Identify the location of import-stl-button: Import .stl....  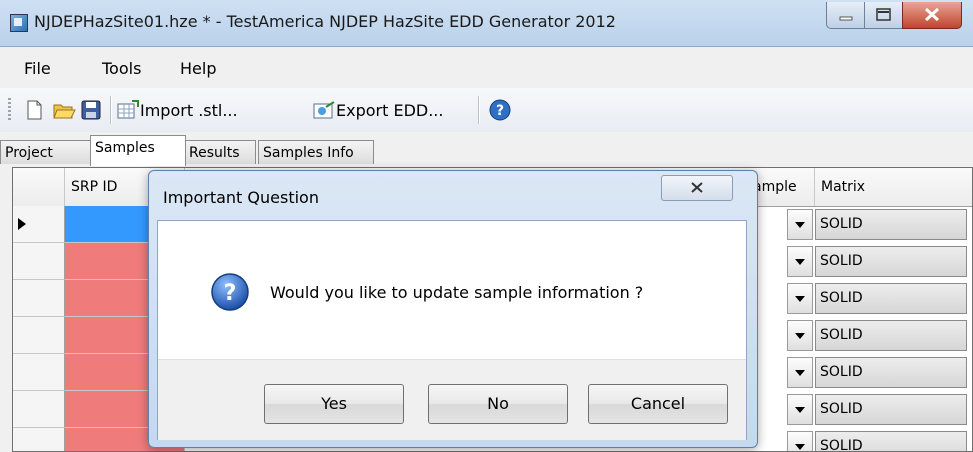
(177, 110).